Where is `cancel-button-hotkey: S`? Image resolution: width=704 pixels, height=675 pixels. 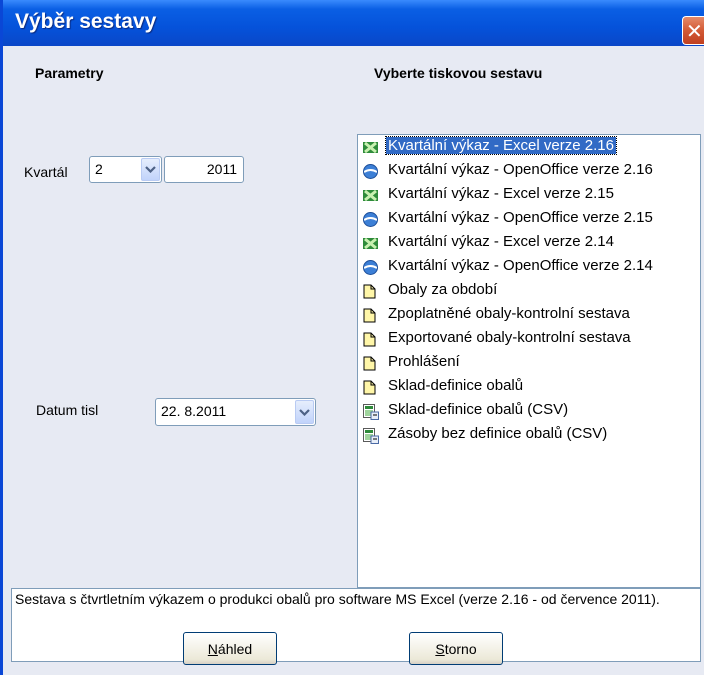 cancel-button-hotkey: S is located at coordinates (440, 648).